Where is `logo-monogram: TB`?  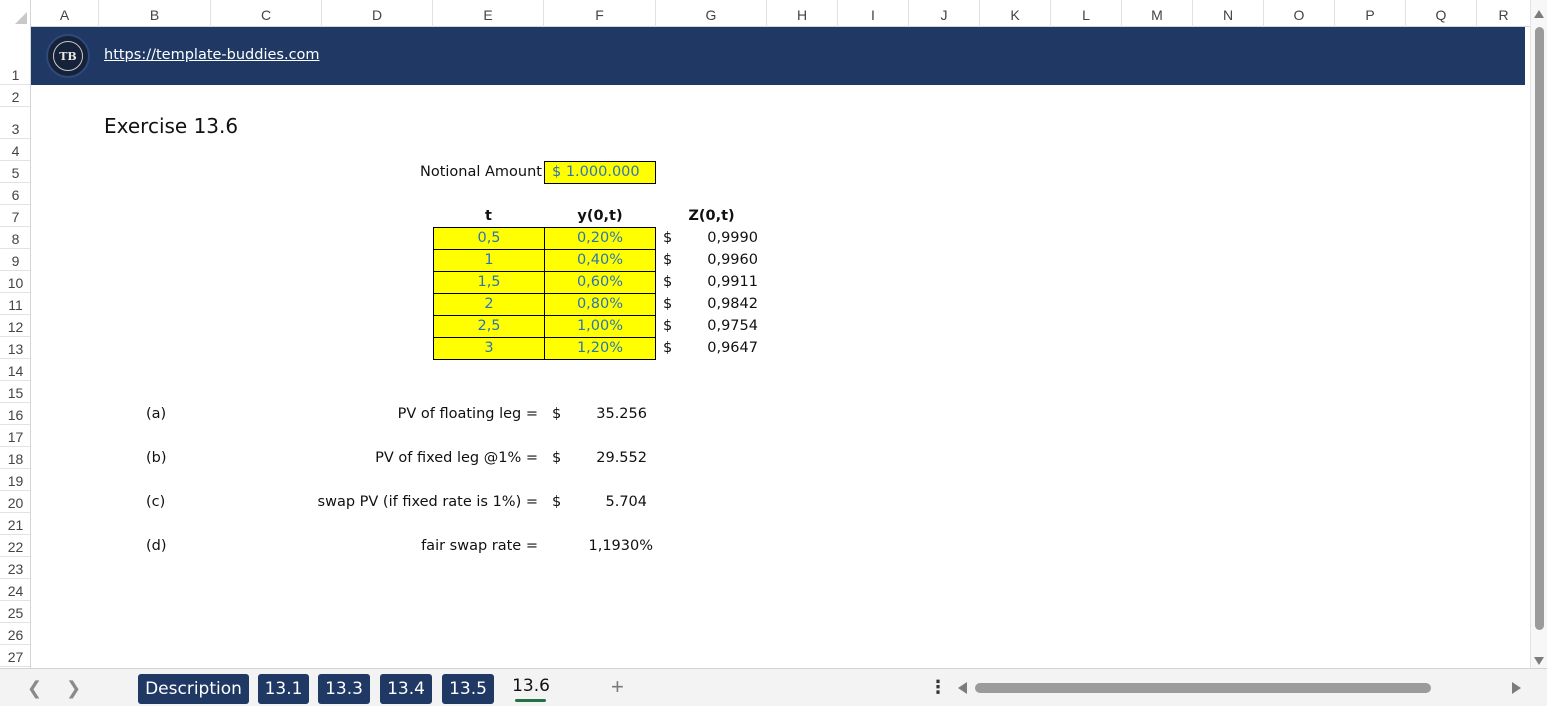 logo-monogram: TB is located at coordinates (68, 56).